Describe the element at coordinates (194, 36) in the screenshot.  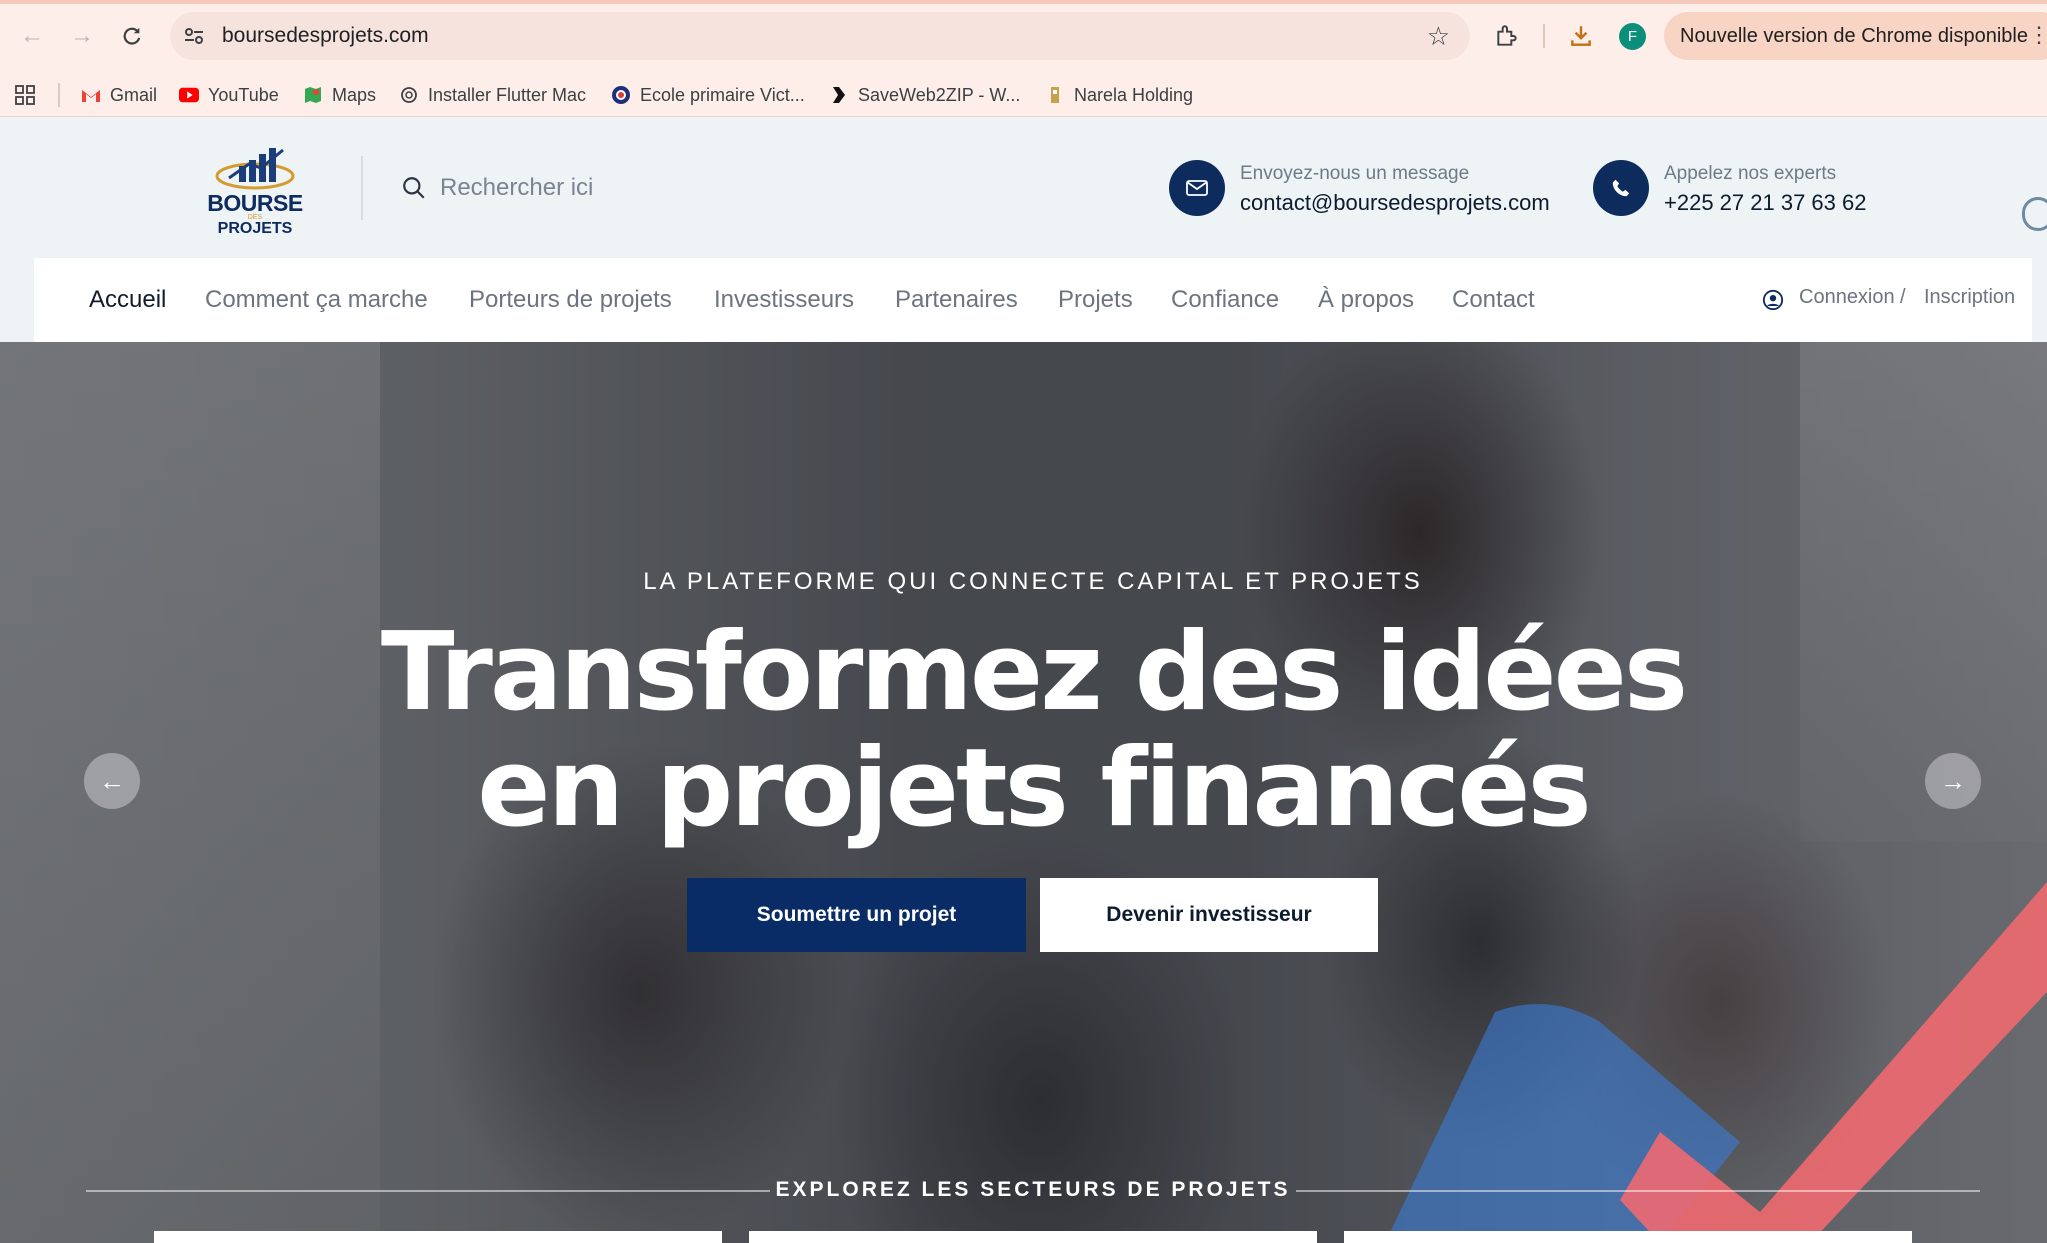
I see `site-settings-icon` at that location.